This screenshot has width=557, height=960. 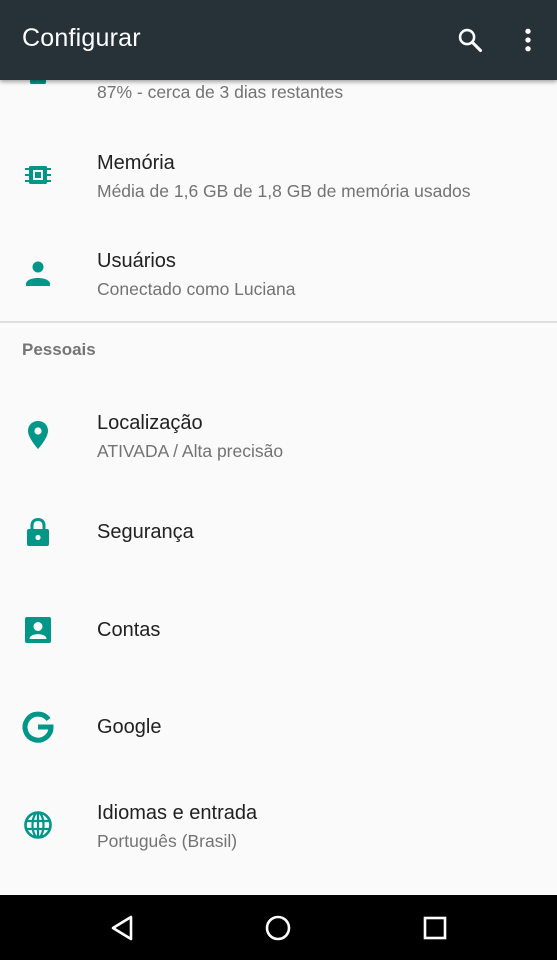 I want to click on google-label: Google, so click(x=129, y=727).